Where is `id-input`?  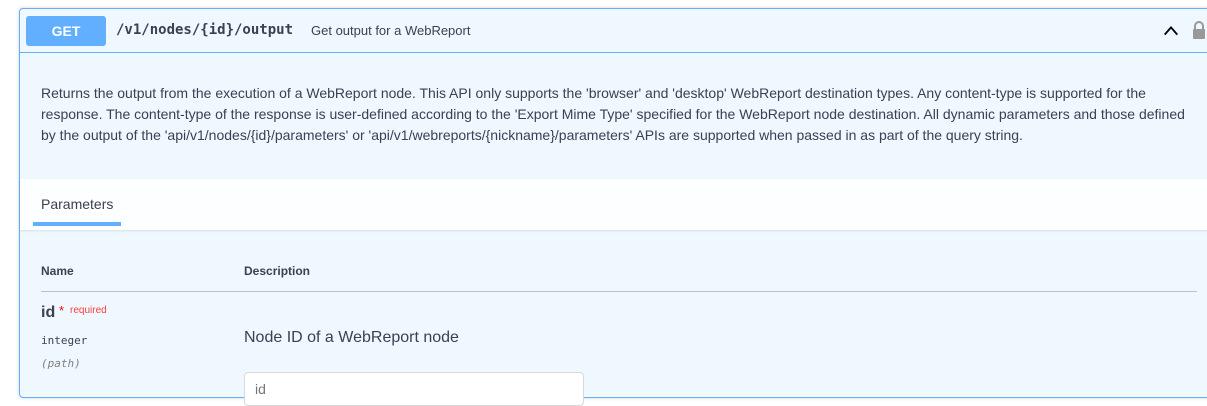 id-input is located at coordinates (414, 389).